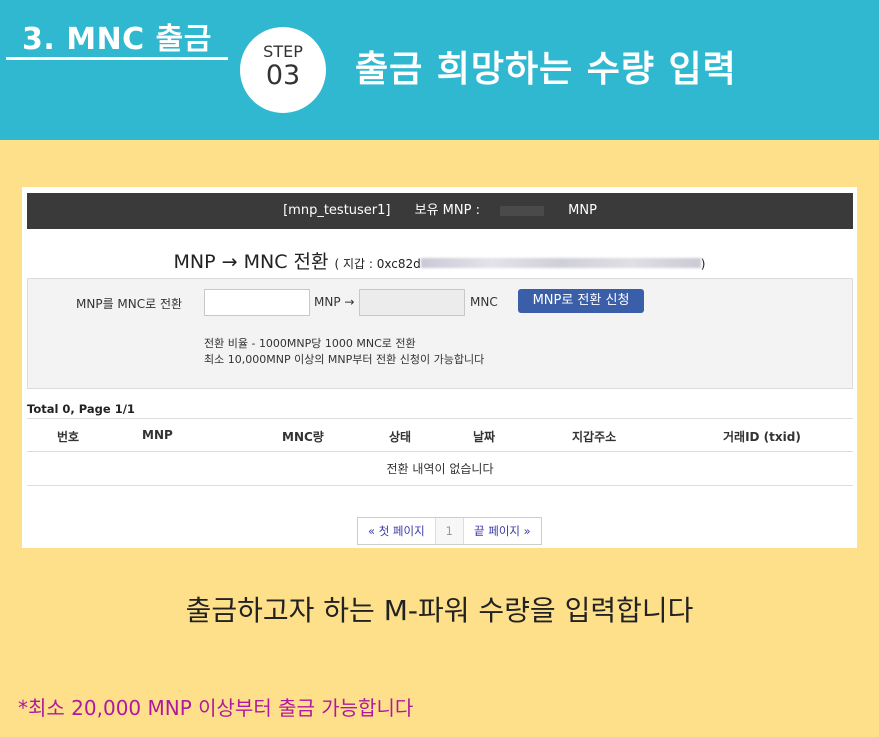  What do you see at coordinates (334, 302) in the screenshot?
I see `mnp-unit: MNP →` at bounding box center [334, 302].